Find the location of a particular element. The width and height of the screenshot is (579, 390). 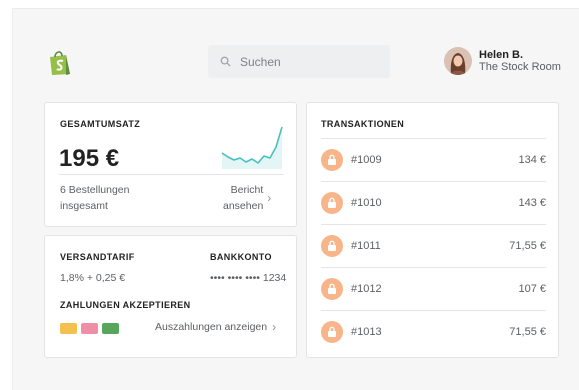

view-report-link: Bericht ansehen › is located at coordinates (247, 198).